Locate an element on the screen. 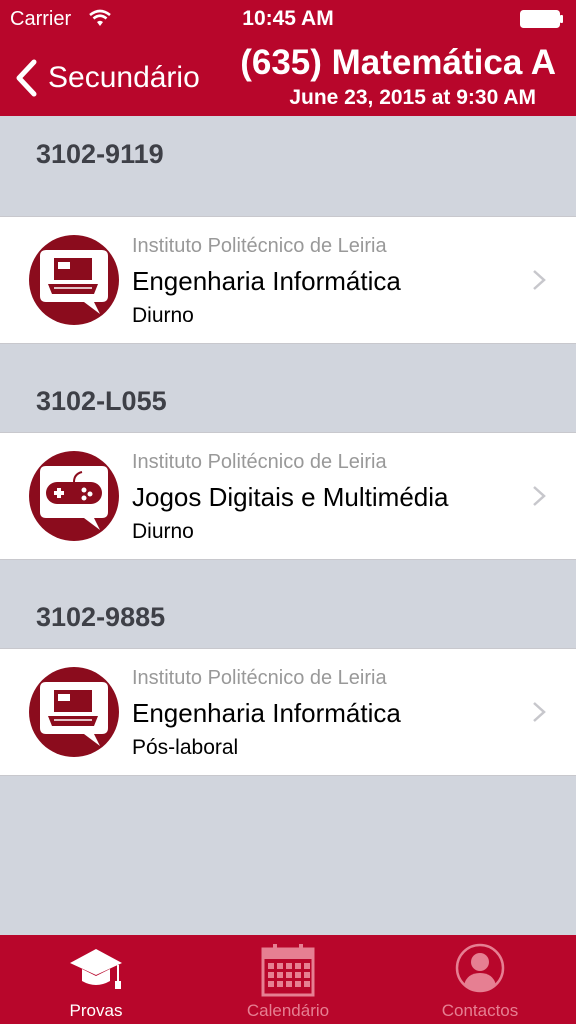  course-label: Jogos Digitais e Multimédia is located at coordinates (290, 497).